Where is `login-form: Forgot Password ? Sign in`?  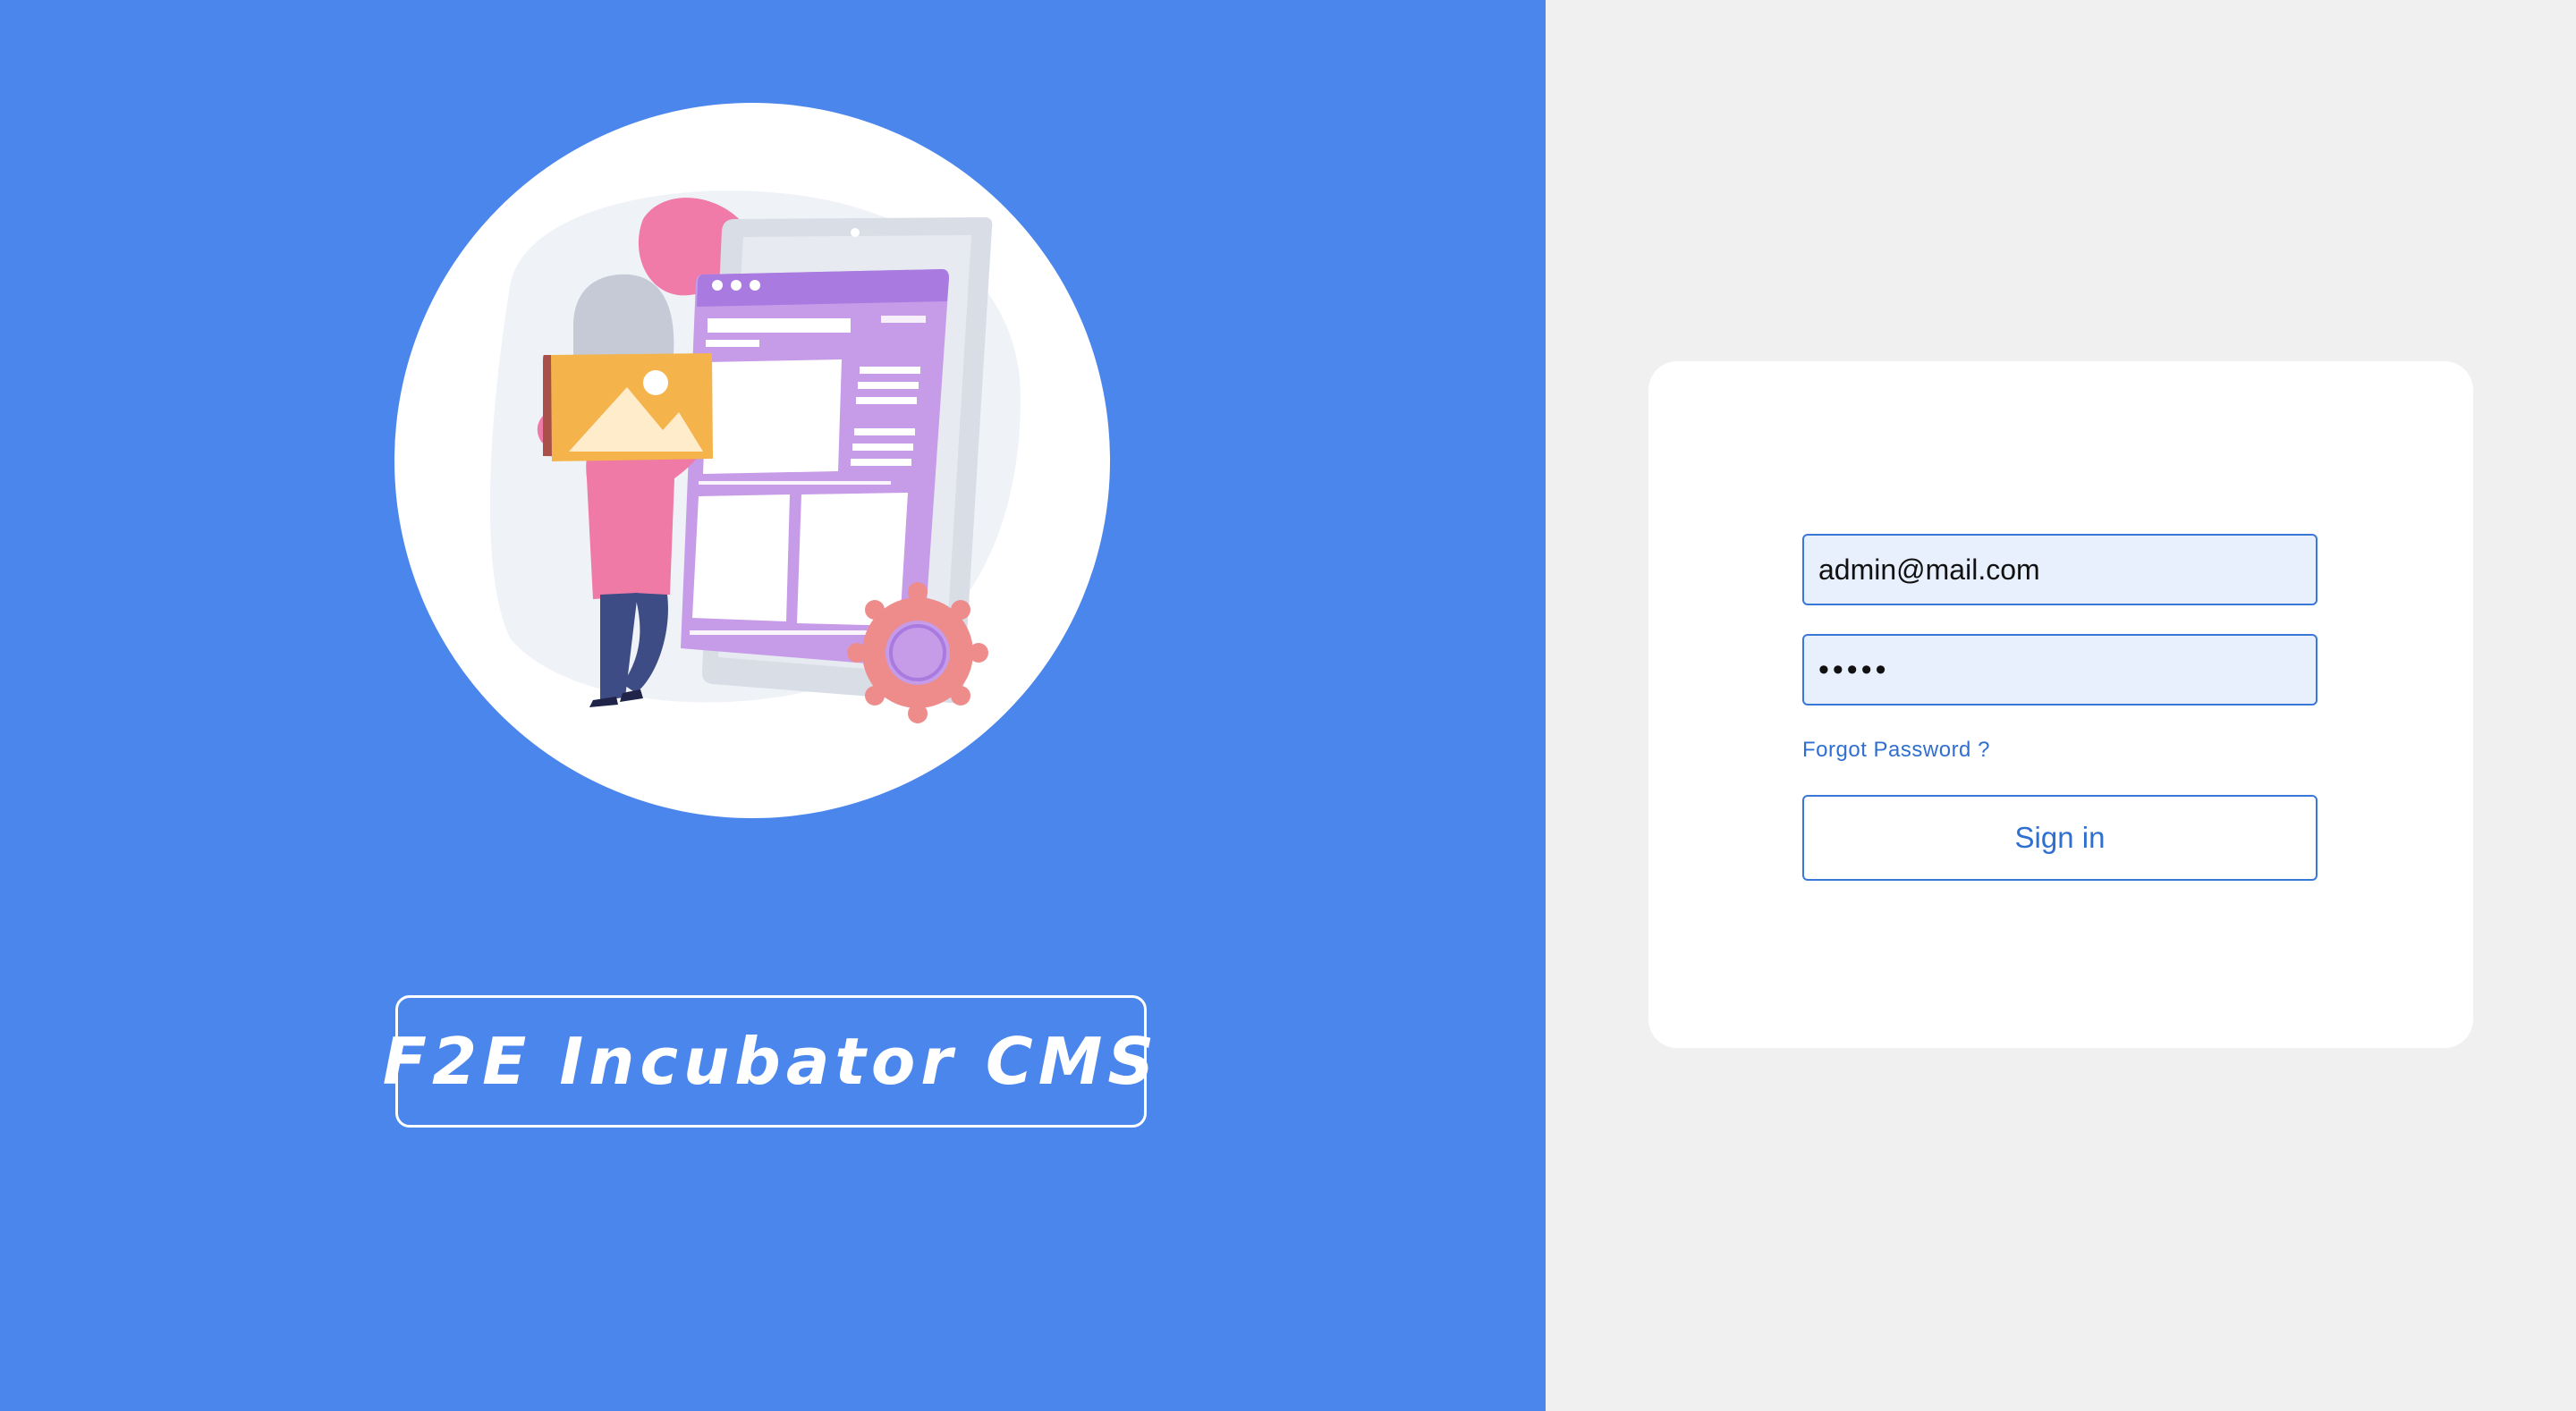 login-form: Forgot Password ? Sign in is located at coordinates (2060, 708).